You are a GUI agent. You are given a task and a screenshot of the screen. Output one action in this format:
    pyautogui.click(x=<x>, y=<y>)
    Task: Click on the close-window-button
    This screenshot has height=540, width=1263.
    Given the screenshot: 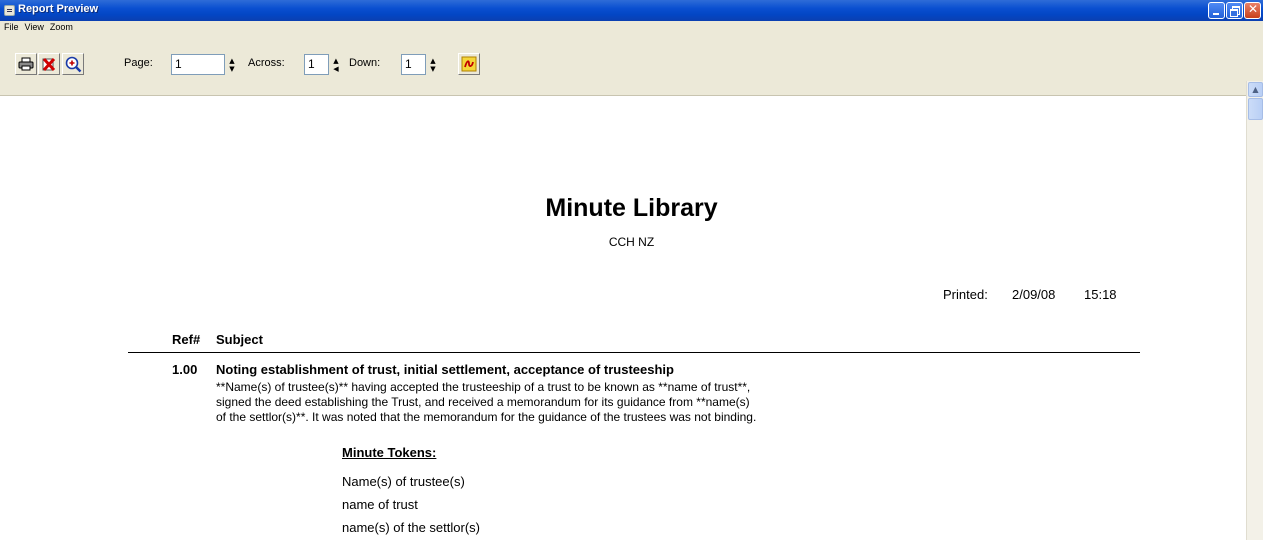 What is the action you would take?
    pyautogui.click(x=1252, y=10)
    